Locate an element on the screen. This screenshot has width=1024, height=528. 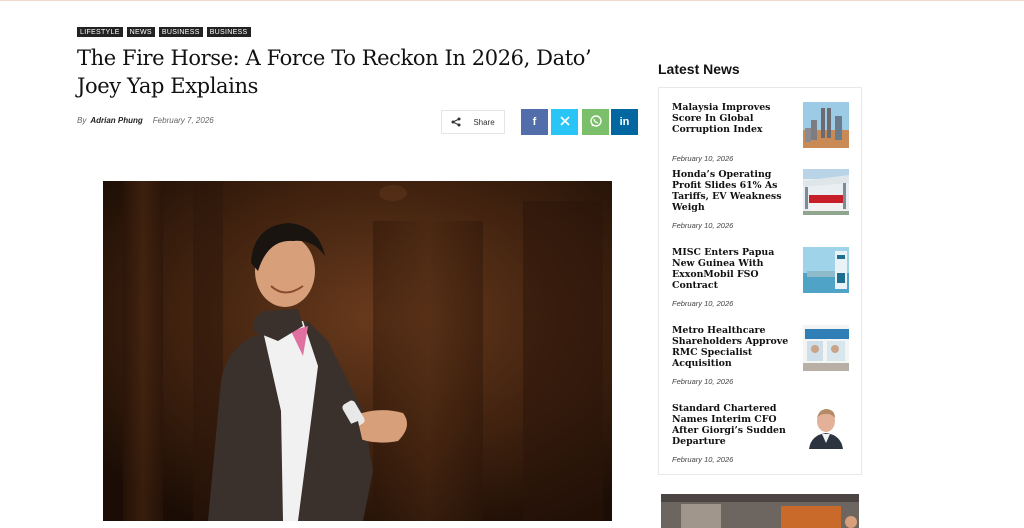
publish-date: February 7, 2026 is located at coordinates (183, 120).